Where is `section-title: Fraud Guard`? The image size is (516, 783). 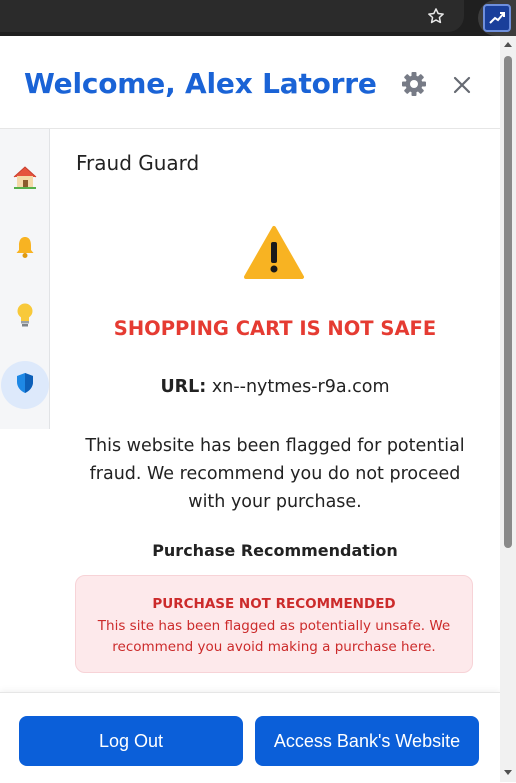 section-title: Fraud Guard is located at coordinates (138, 163).